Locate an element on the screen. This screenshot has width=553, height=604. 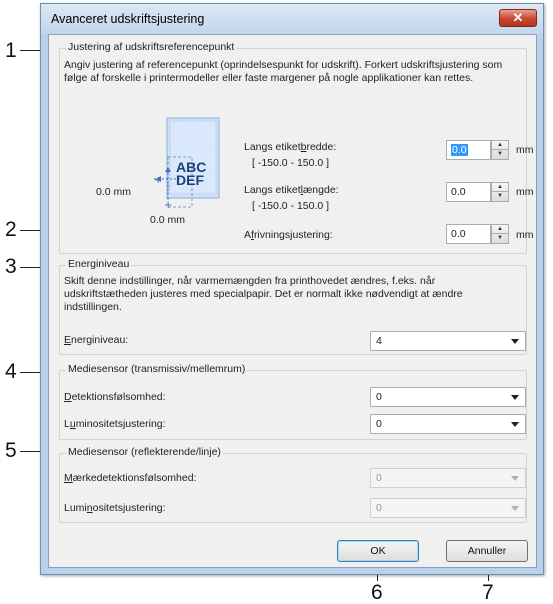
diagram-text-def: DEF is located at coordinates (190, 180).